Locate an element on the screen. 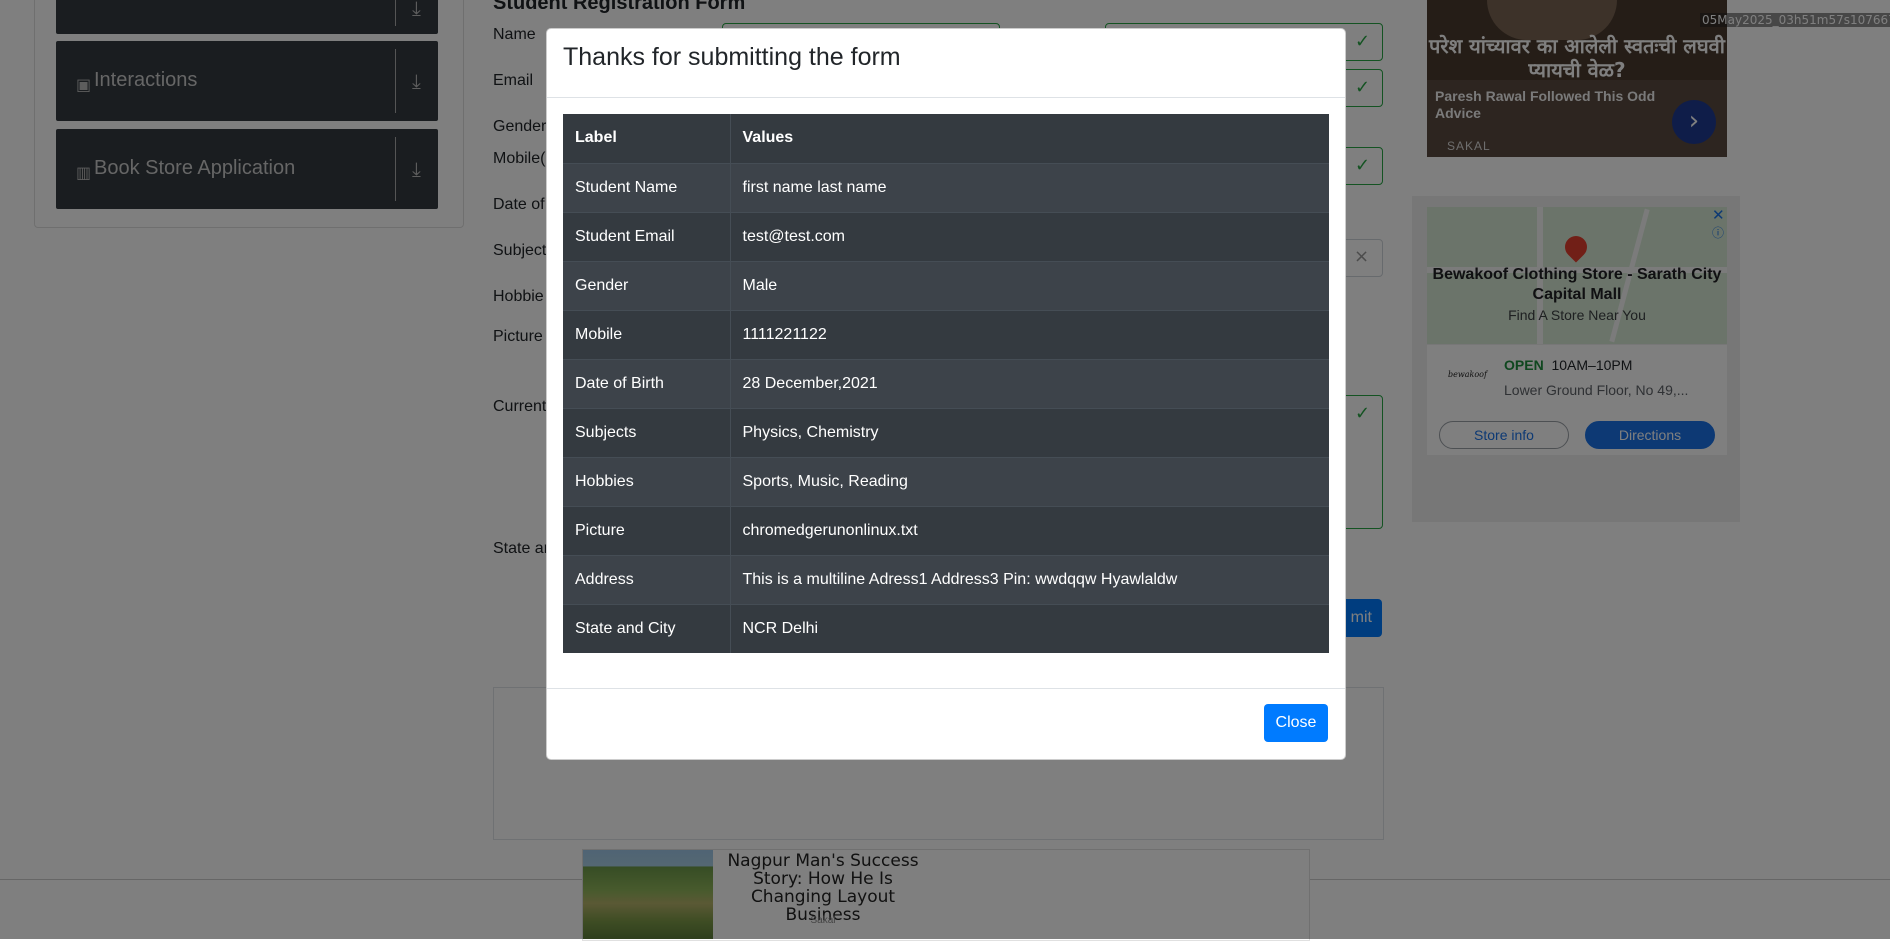 The width and height of the screenshot is (1890, 941). row-value: Sports, Music, Reading is located at coordinates (1029, 481).